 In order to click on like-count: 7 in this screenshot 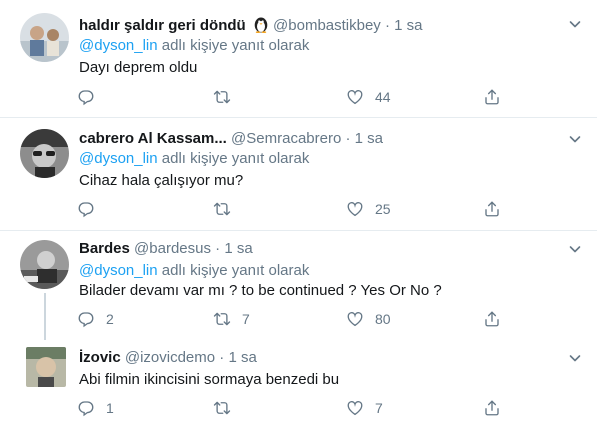, I will do `click(379, 408)`.